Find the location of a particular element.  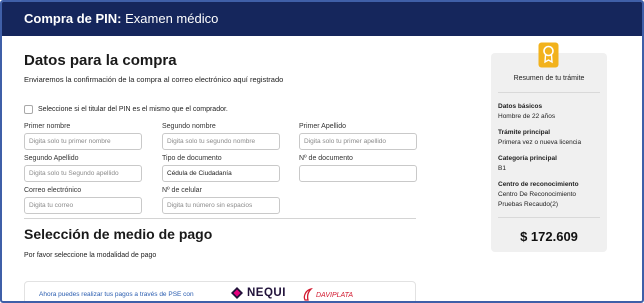

certificate-badge-icon is located at coordinates (548, 55).